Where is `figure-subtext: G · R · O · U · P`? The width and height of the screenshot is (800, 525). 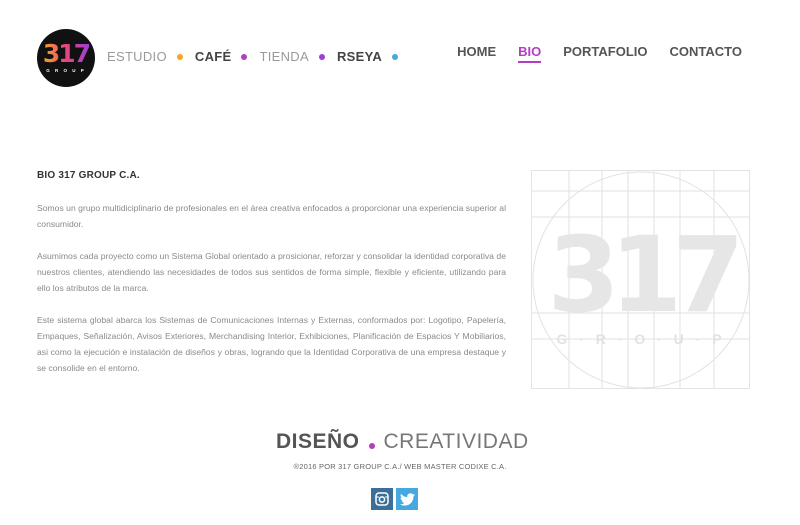 figure-subtext: G · R · O · U · P is located at coordinates (640, 339).